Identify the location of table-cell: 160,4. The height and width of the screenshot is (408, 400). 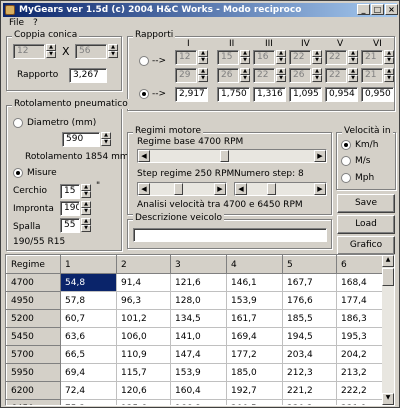
(198, 390).